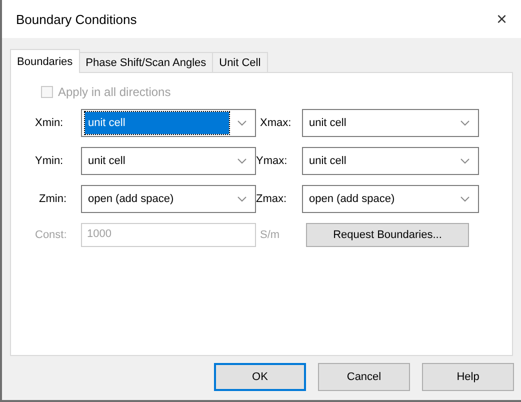  Describe the element at coordinates (364, 377) in the screenshot. I see `dialog-button: Cancel` at that location.